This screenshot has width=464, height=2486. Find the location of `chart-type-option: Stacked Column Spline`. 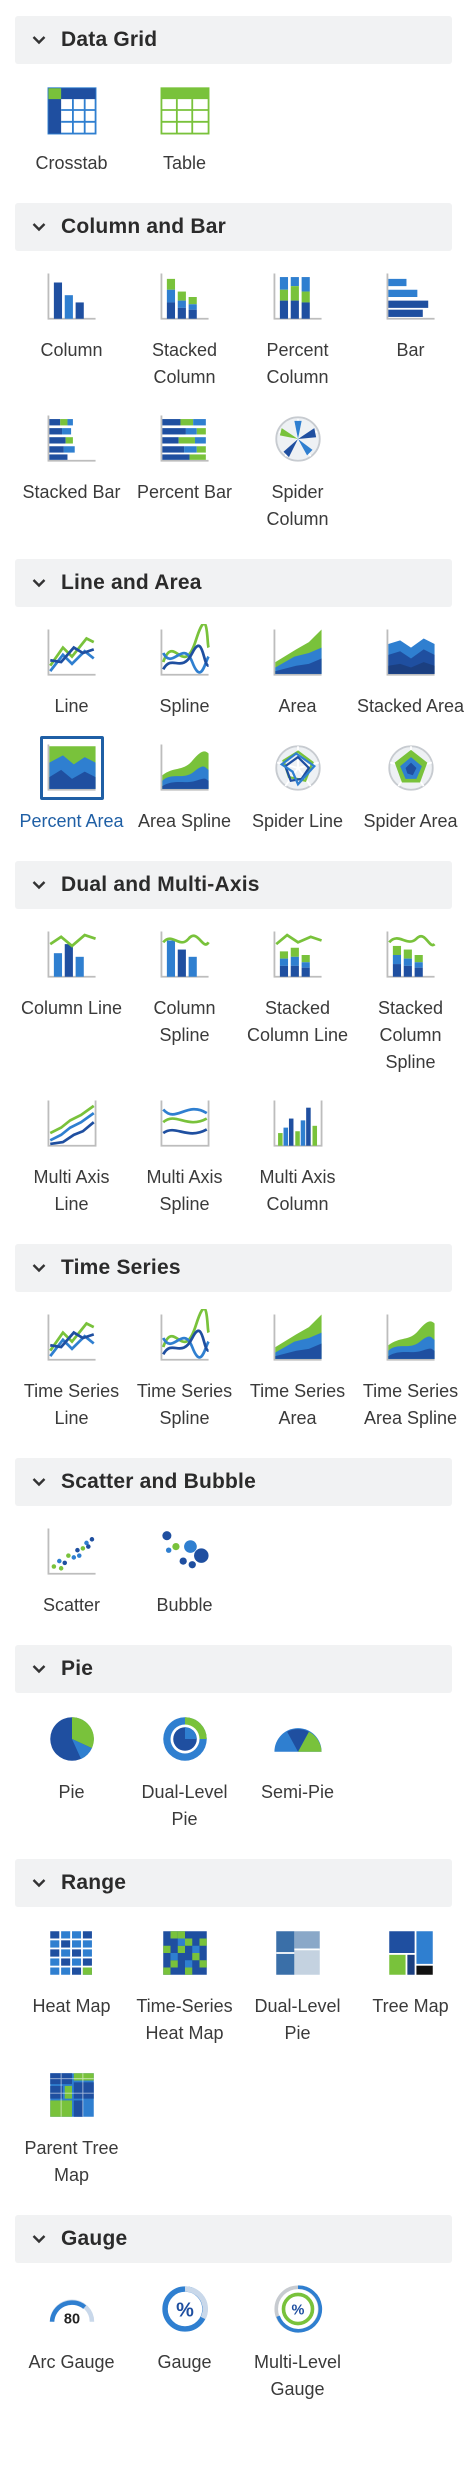

chart-type-option: Stacked Column Spline is located at coordinates (409, 1007).